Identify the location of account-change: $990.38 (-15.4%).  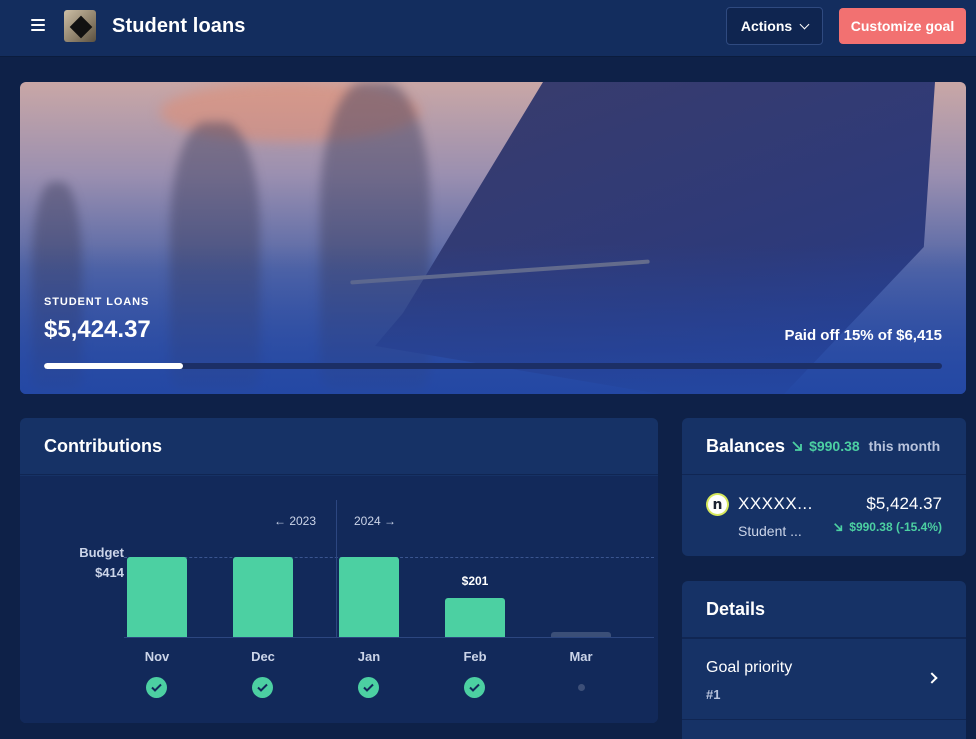
(887, 527).